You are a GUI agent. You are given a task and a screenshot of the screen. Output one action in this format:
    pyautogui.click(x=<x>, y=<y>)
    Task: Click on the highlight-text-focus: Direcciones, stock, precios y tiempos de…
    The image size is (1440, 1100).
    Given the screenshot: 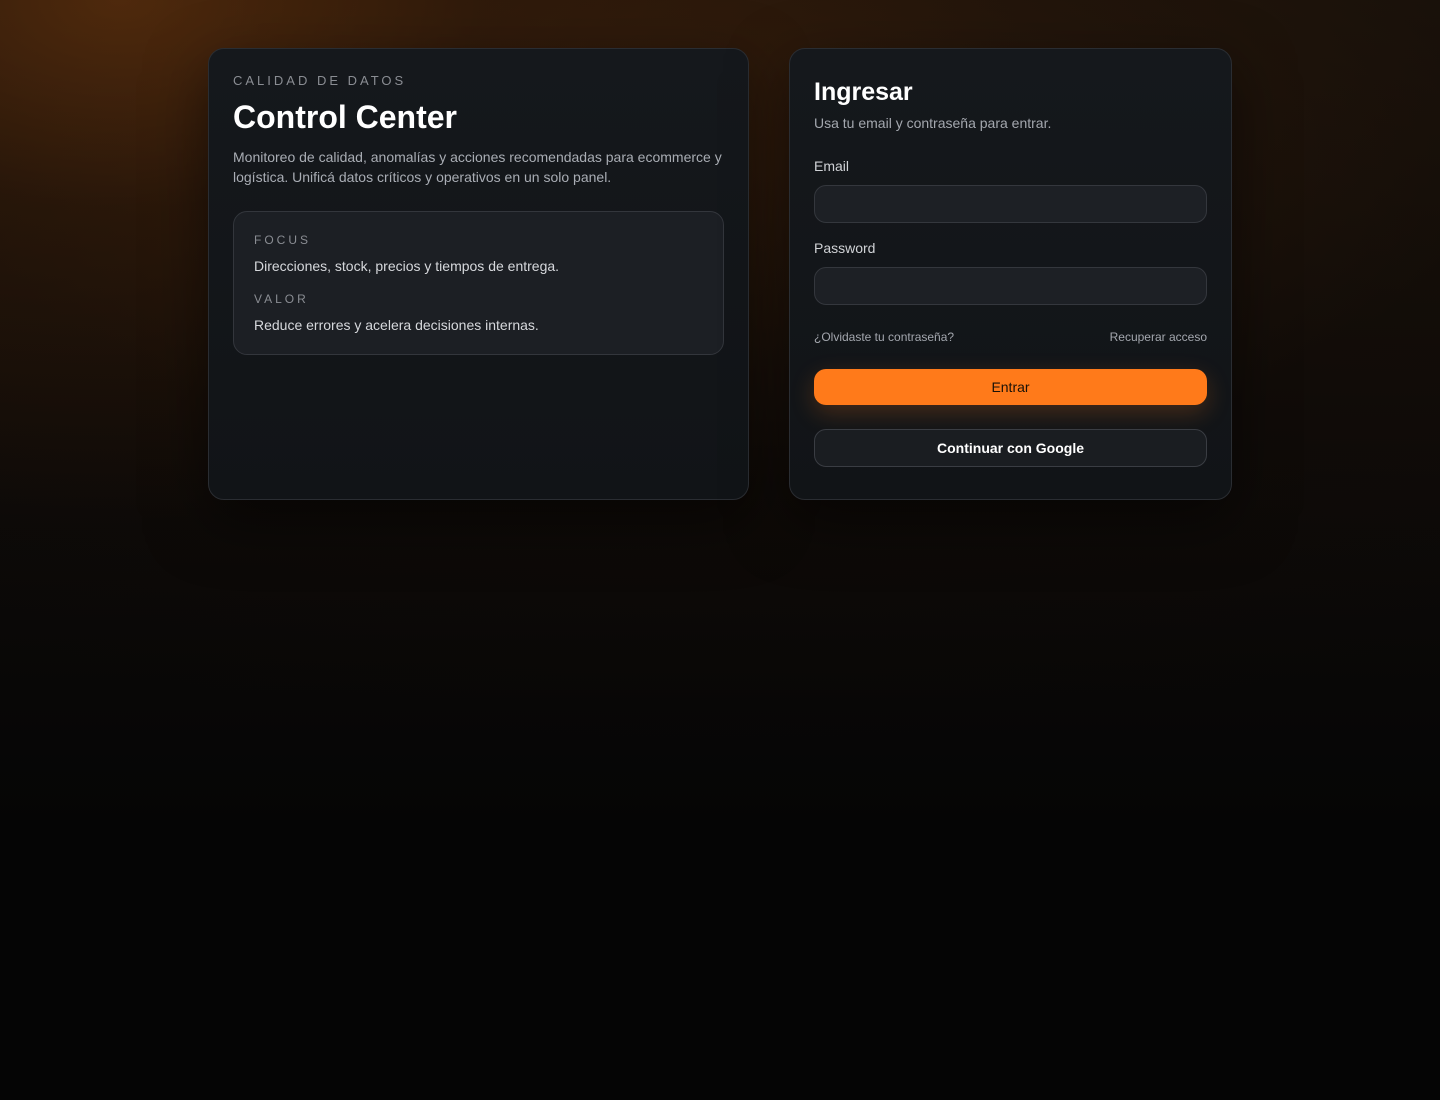 What is the action you would take?
    pyautogui.click(x=407, y=266)
    